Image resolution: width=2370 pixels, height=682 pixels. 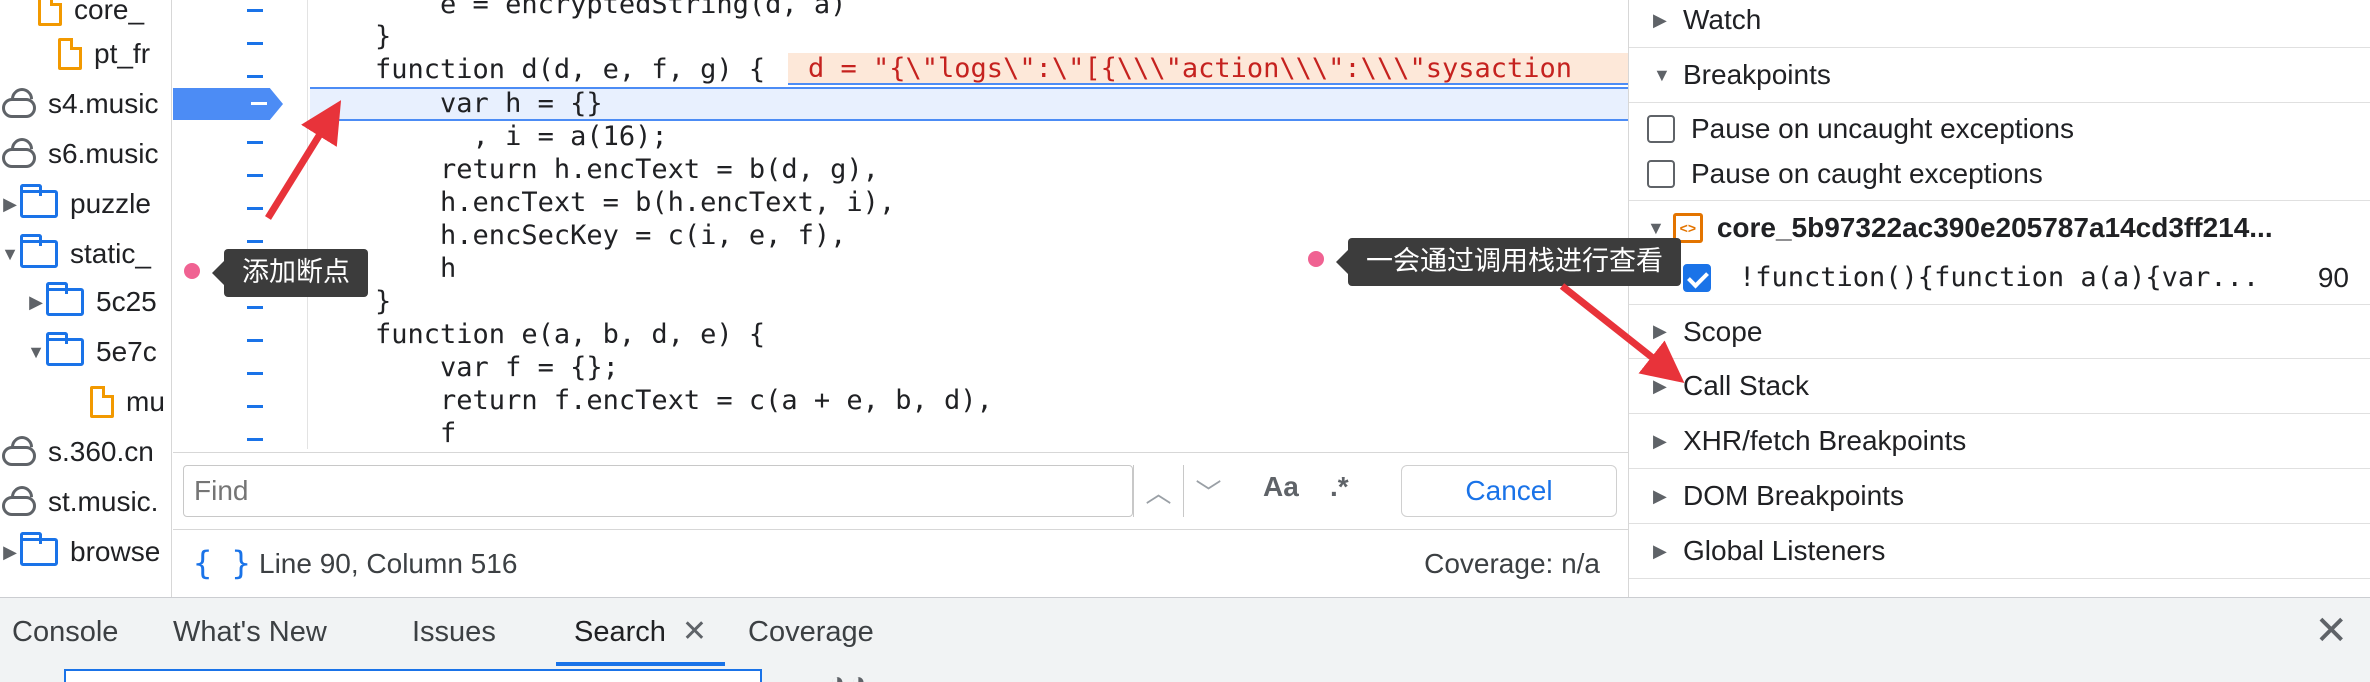 What do you see at coordinates (848, 675) in the screenshot?
I see `search-options-icon: ◔ ◔` at bounding box center [848, 675].